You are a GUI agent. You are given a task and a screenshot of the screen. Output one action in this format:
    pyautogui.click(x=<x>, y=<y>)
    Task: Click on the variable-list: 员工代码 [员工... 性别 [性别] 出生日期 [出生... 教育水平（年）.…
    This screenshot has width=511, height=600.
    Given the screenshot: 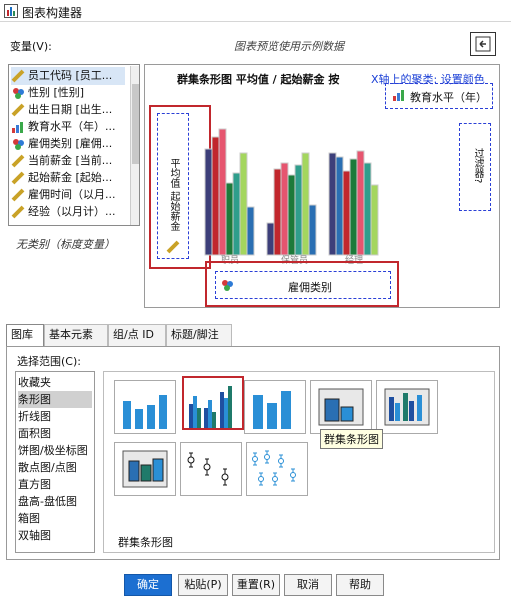 What is the action you would take?
    pyautogui.click(x=74, y=145)
    